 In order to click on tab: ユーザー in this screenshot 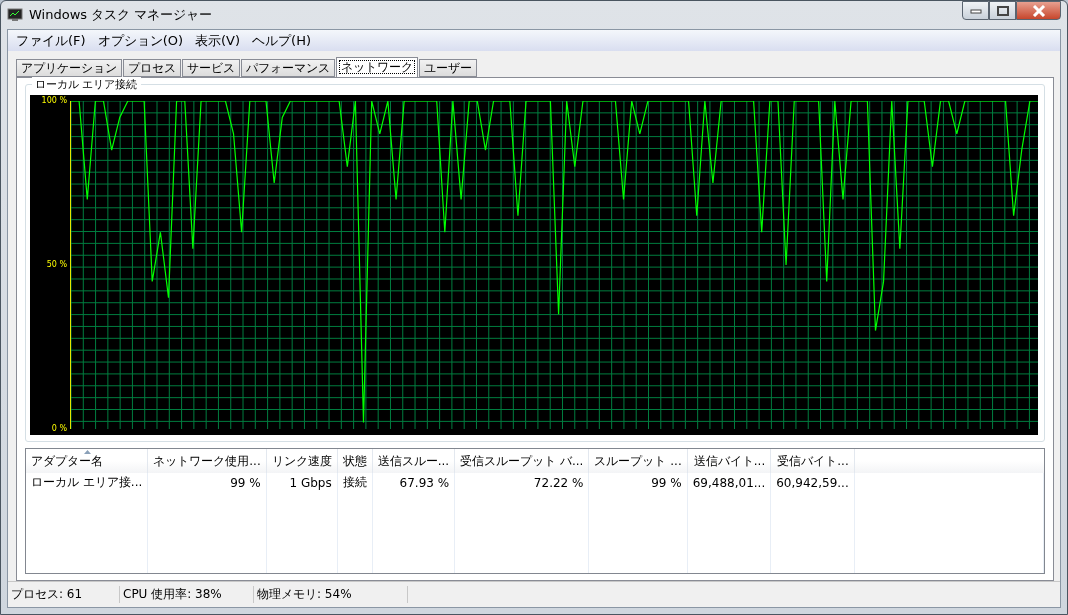, I will do `click(448, 68)`.